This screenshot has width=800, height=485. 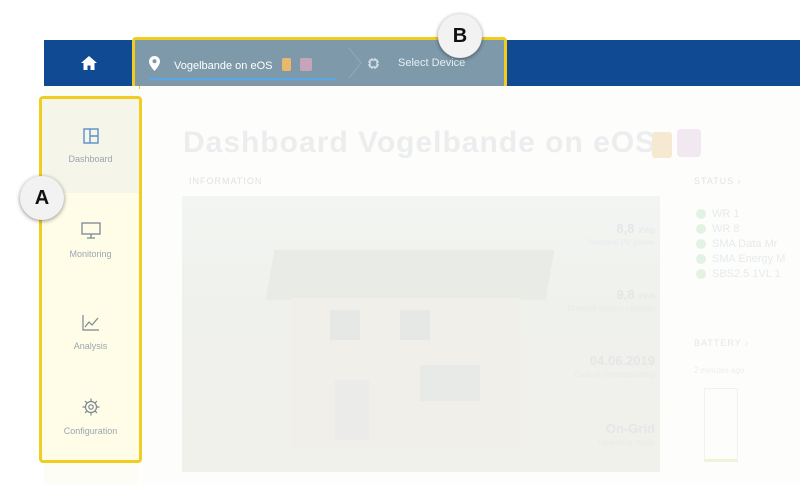 I want to click on home-button, so click(x=89, y=63).